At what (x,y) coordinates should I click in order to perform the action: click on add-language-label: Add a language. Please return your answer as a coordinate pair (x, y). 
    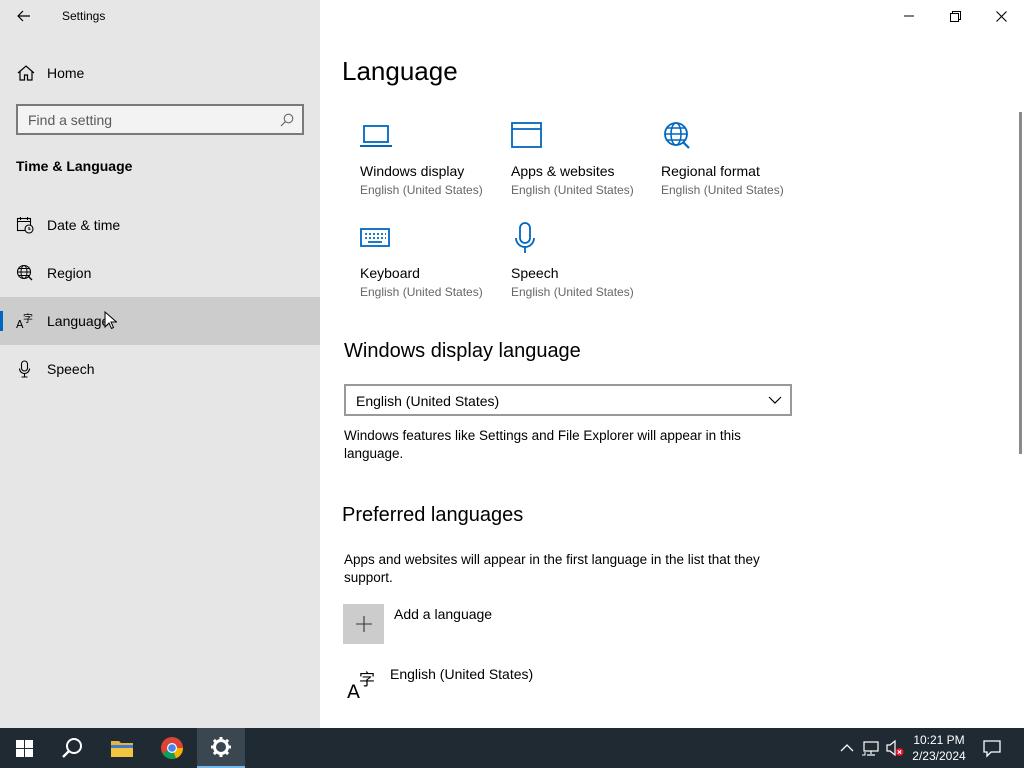
    Looking at the image, I should click on (443, 614).